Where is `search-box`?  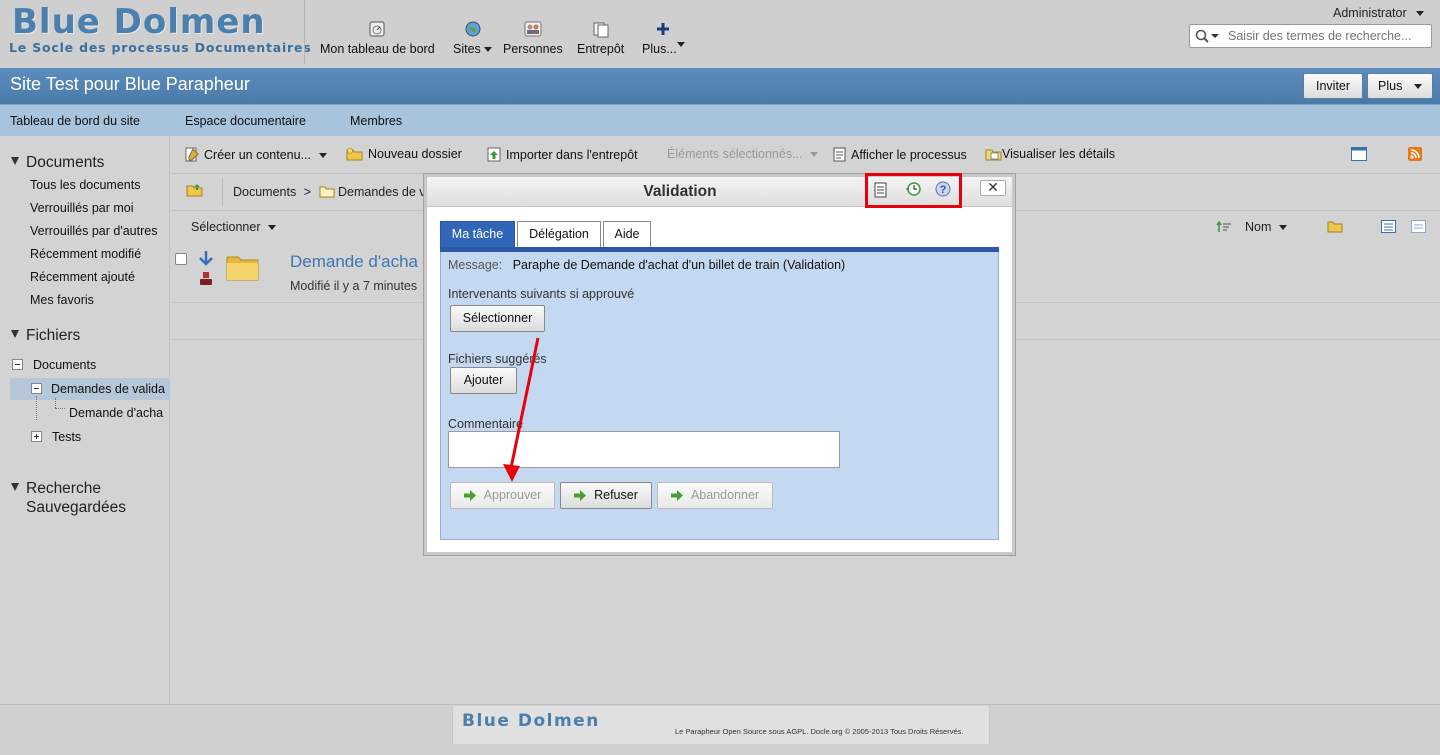
search-box is located at coordinates (1310, 36).